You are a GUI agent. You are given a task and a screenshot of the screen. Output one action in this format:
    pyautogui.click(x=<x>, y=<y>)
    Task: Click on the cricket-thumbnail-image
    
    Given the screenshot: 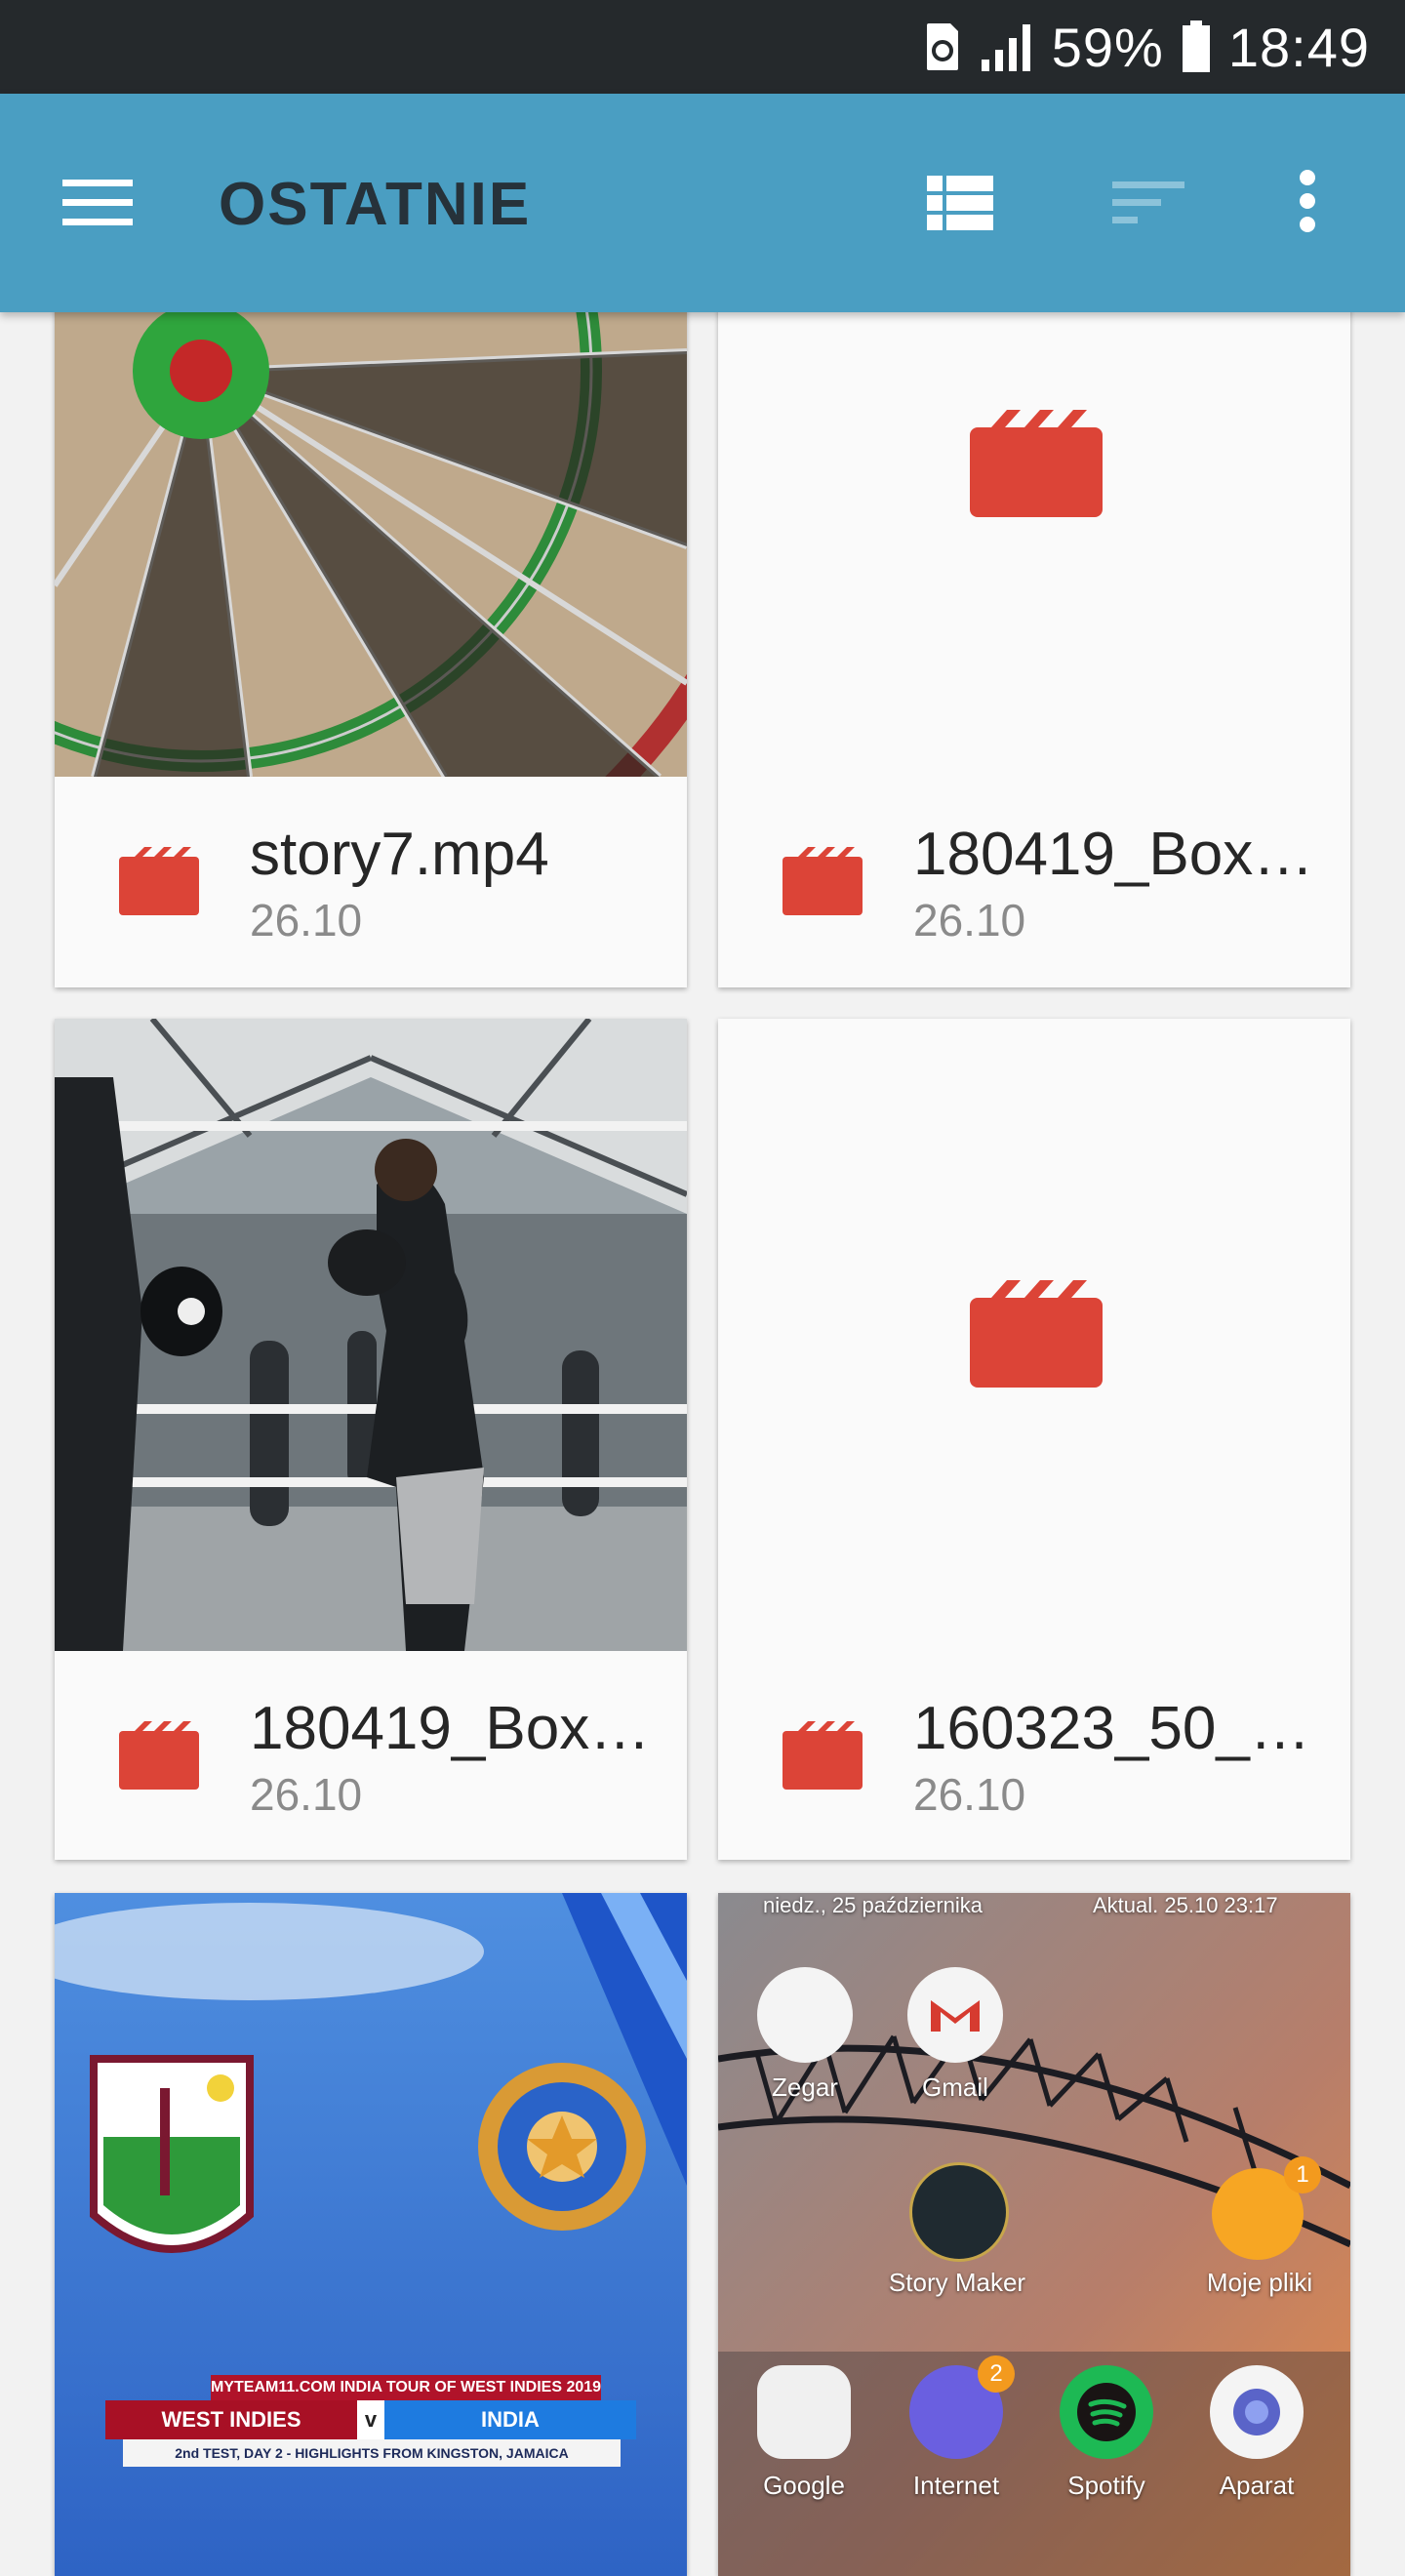 What is the action you would take?
    pyautogui.click(x=371, y=2234)
    